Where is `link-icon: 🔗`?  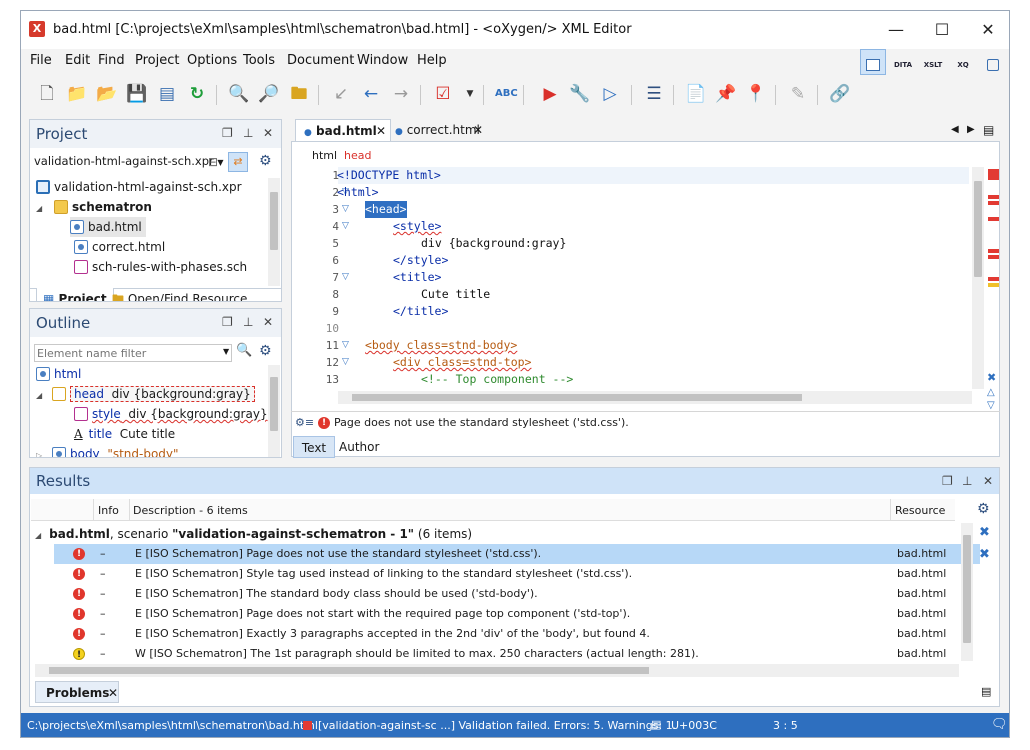 link-icon: 🔗 is located at coordinates (840, 94).